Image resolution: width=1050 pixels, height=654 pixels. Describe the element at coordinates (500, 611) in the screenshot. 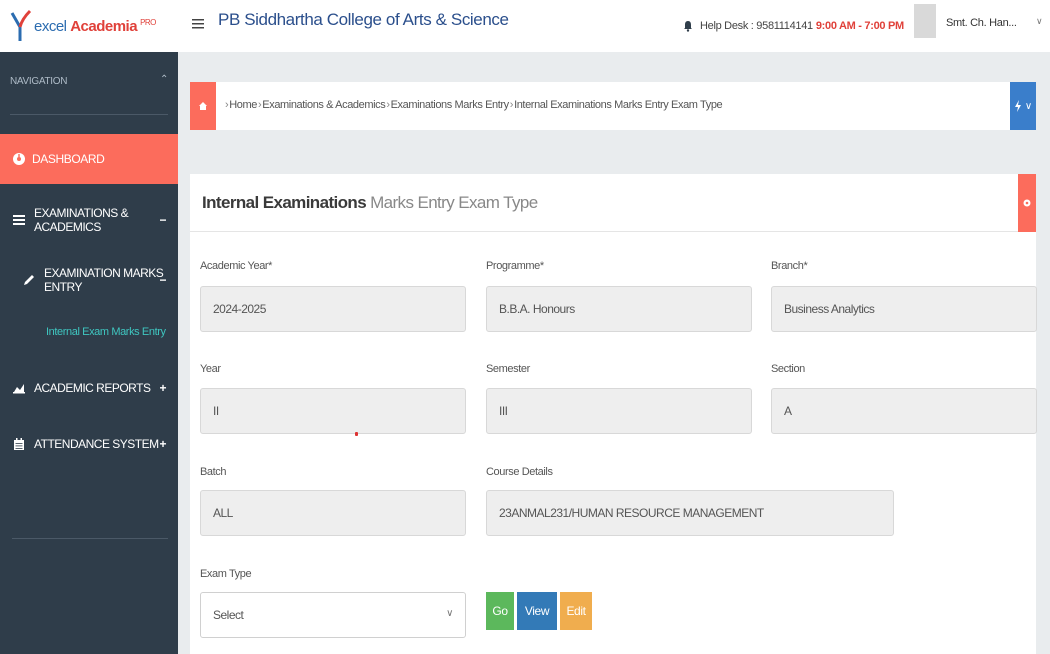

I see `go-button: Go` at that location.